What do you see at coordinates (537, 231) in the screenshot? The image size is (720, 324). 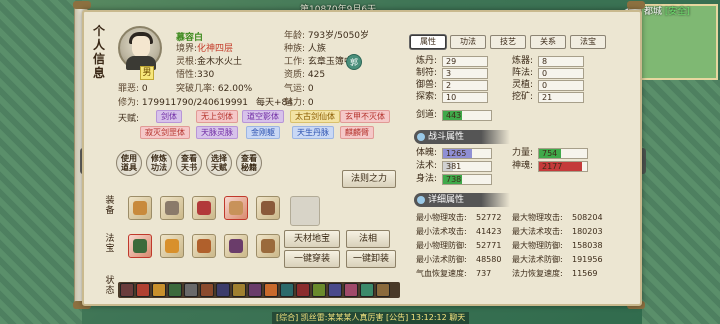 I see `detail-label: 最大法术攻击:` at bounding box center [537, 231].